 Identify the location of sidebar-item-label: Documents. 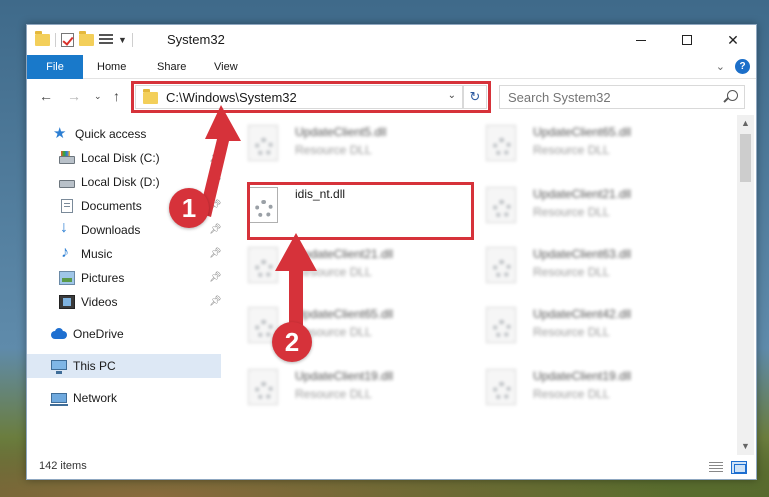
(111, 206).